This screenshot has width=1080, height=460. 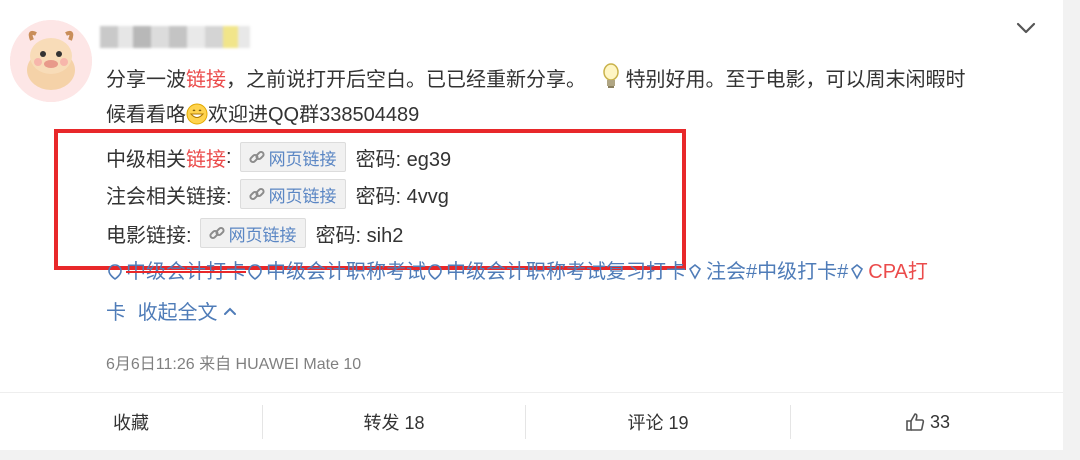 I want to click on post-text: 欢迎进QQ群338504489, so click(x=314, y=115).